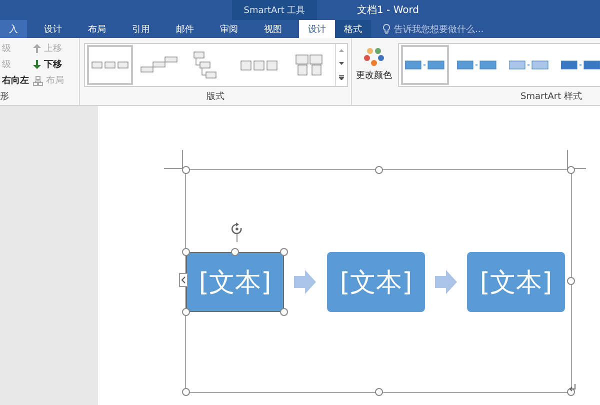 This screenshot has height=405, width=600. What do you see at coordinates (374, 64) in the screenshot?
I see `change-colors-button: 更改颜色` at bounding box center [374, 64].